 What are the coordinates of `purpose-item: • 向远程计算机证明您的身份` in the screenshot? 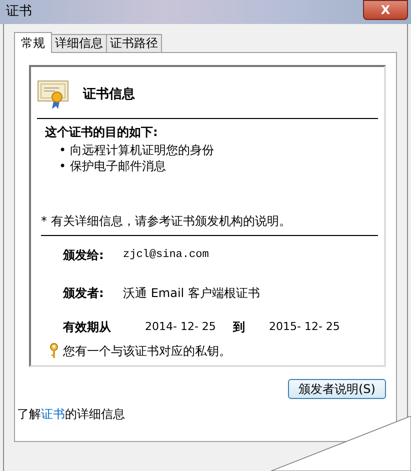 It's located at (136, 150).